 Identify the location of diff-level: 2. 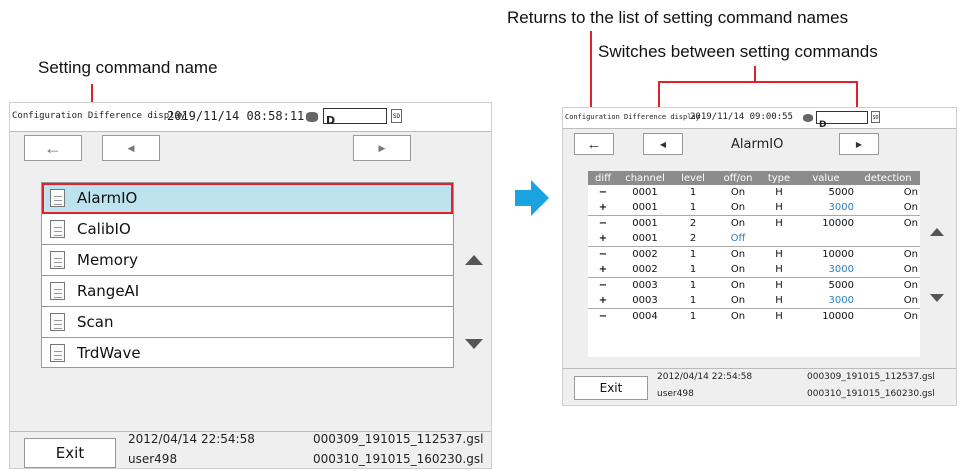
(693, 223).